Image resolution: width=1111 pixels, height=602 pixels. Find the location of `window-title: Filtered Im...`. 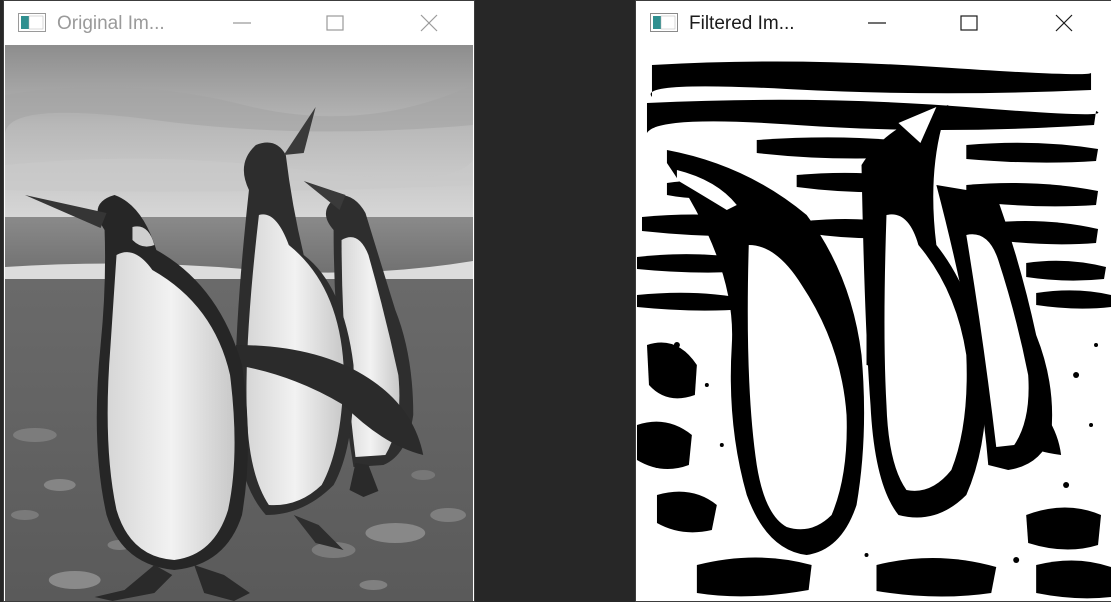

window-title: Filtered Im... is located at coordinates (742, 23).